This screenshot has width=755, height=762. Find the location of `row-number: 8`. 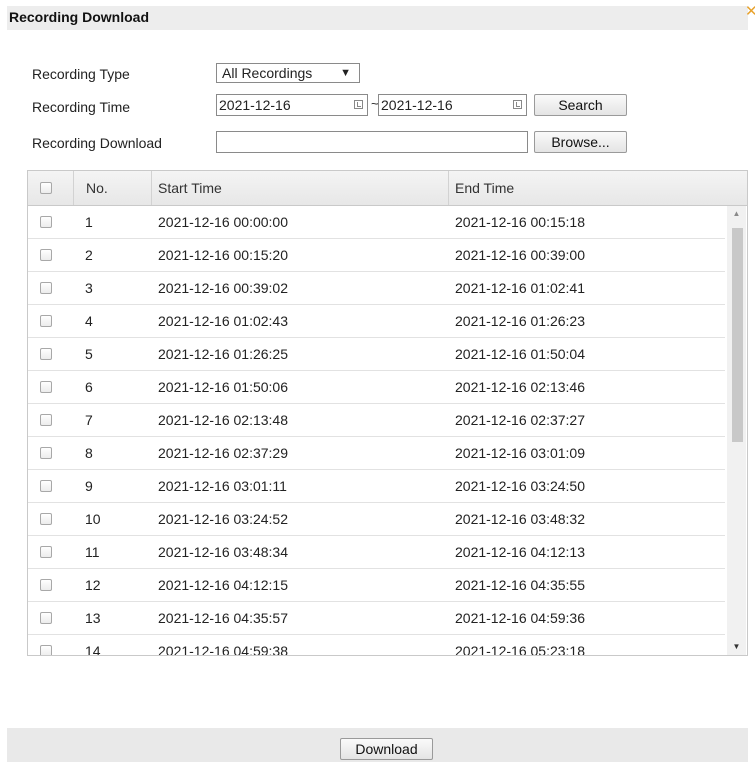

row-number: 8 is located at coordinates (89, 453).